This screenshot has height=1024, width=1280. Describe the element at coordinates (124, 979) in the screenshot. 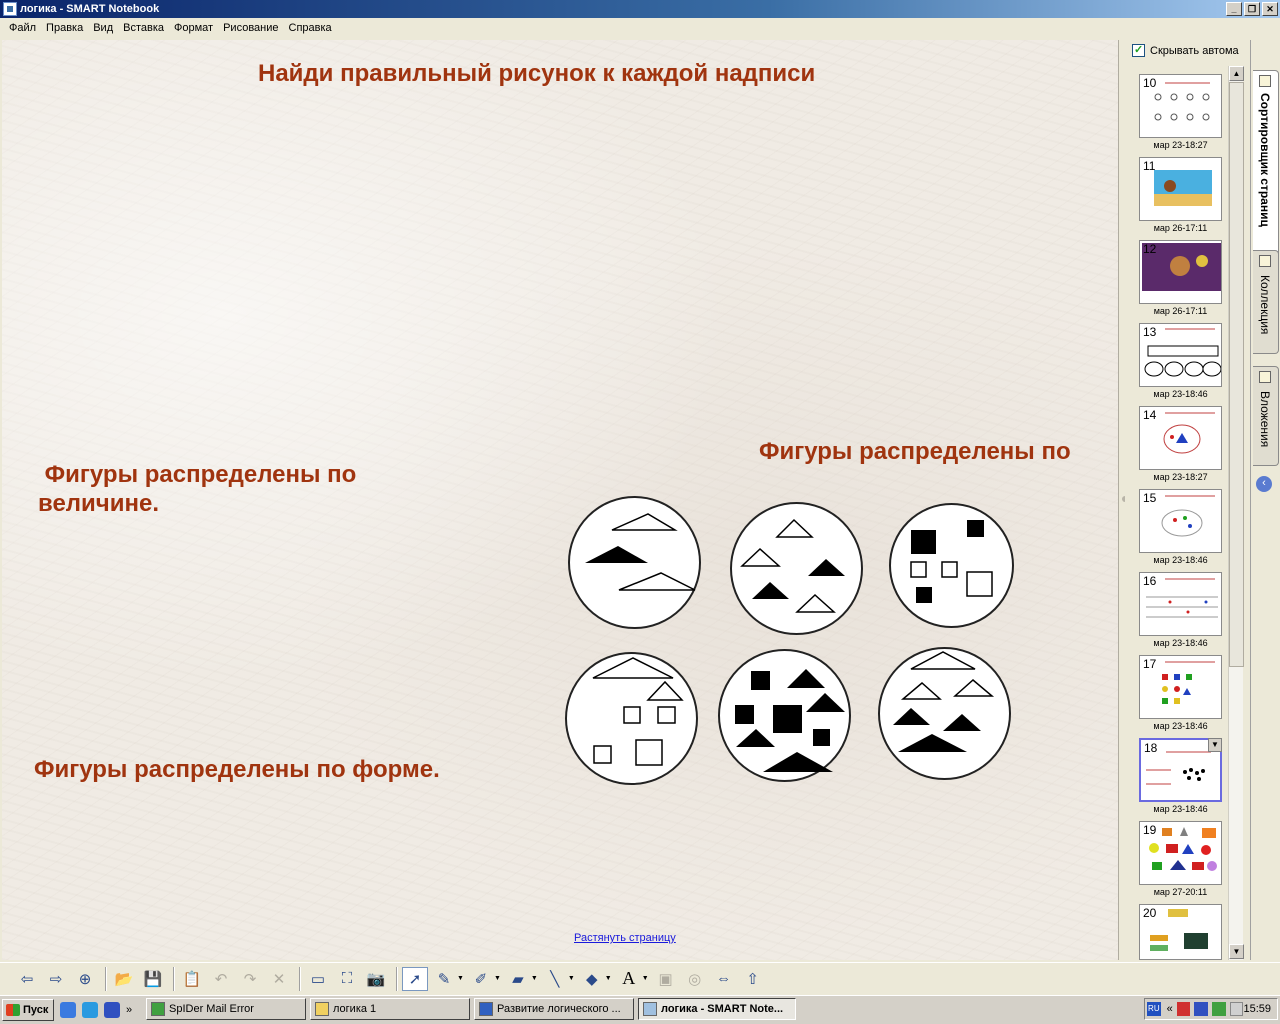

I see `open-file-icon: 📂` at that location.